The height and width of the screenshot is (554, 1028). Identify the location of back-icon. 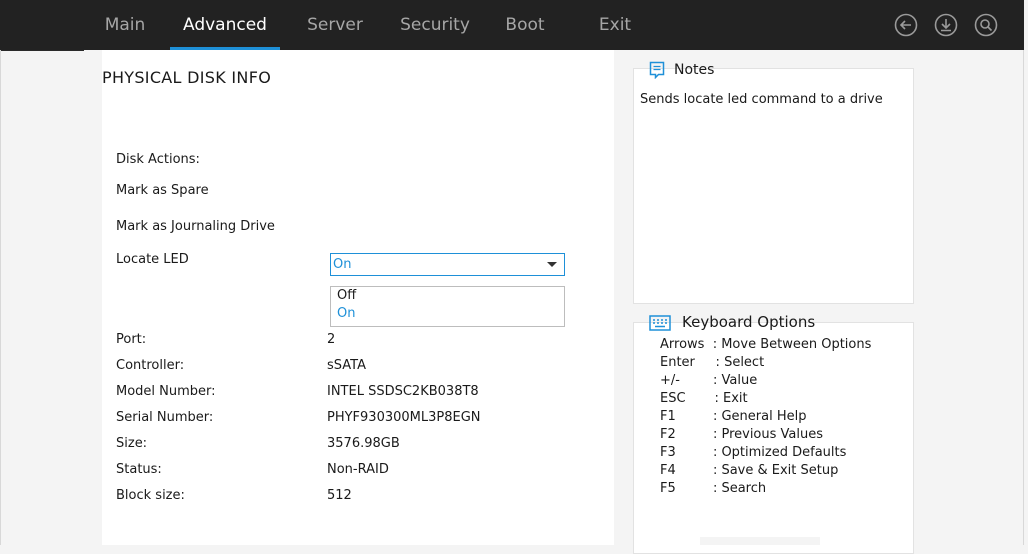
(906, 25).